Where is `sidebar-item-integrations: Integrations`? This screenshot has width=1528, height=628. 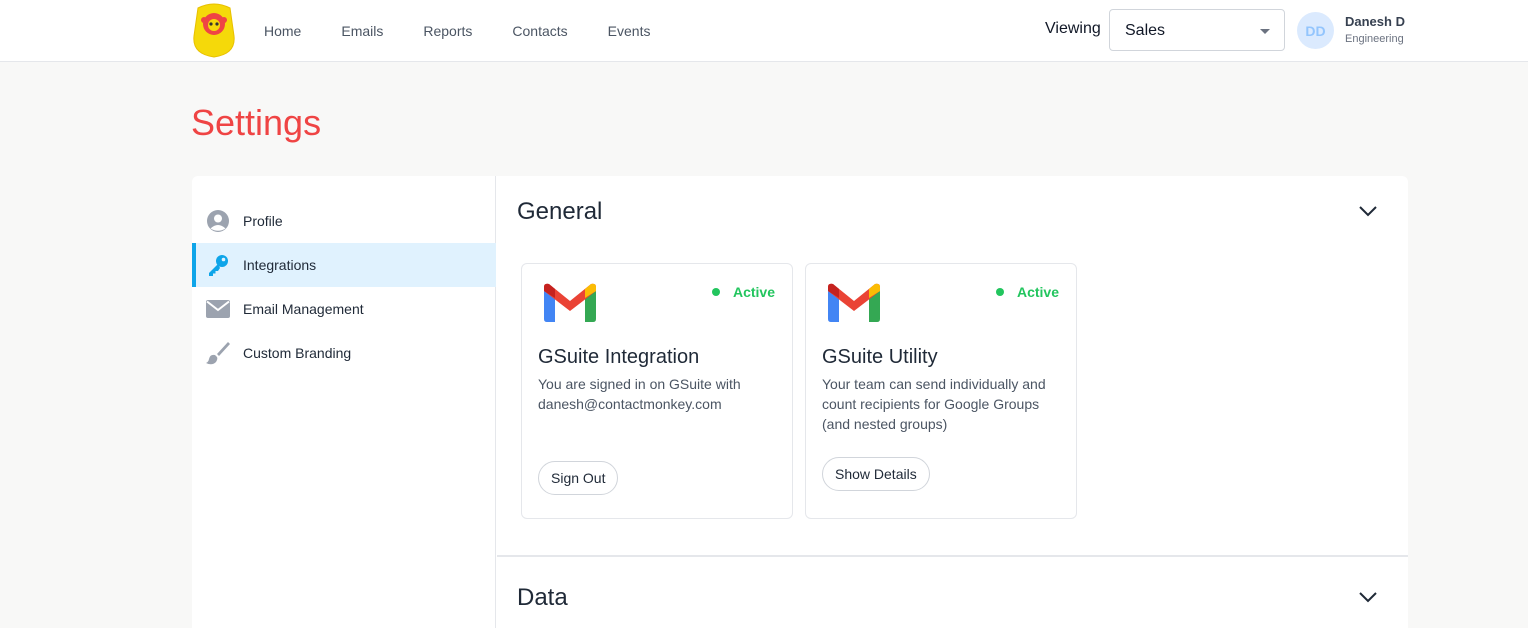 sidebar-item-integrations: Integrations is located at coordinates (344, 265).